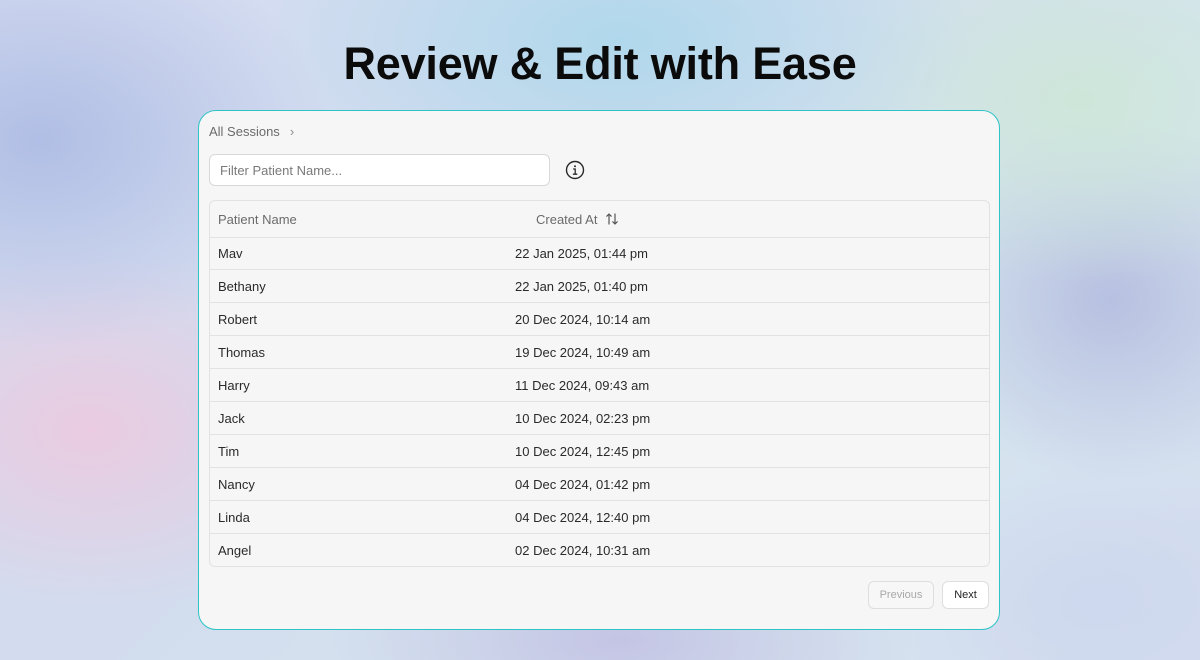  Describe the element at coordinates (231, 418) in the screenshot. I see `patient-name-cell: Jack` at that location.